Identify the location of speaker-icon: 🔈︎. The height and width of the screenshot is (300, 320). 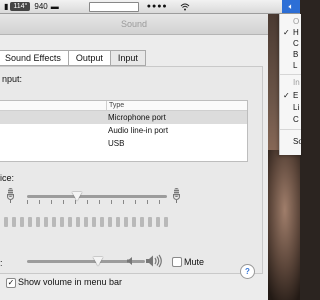
(291, 6).